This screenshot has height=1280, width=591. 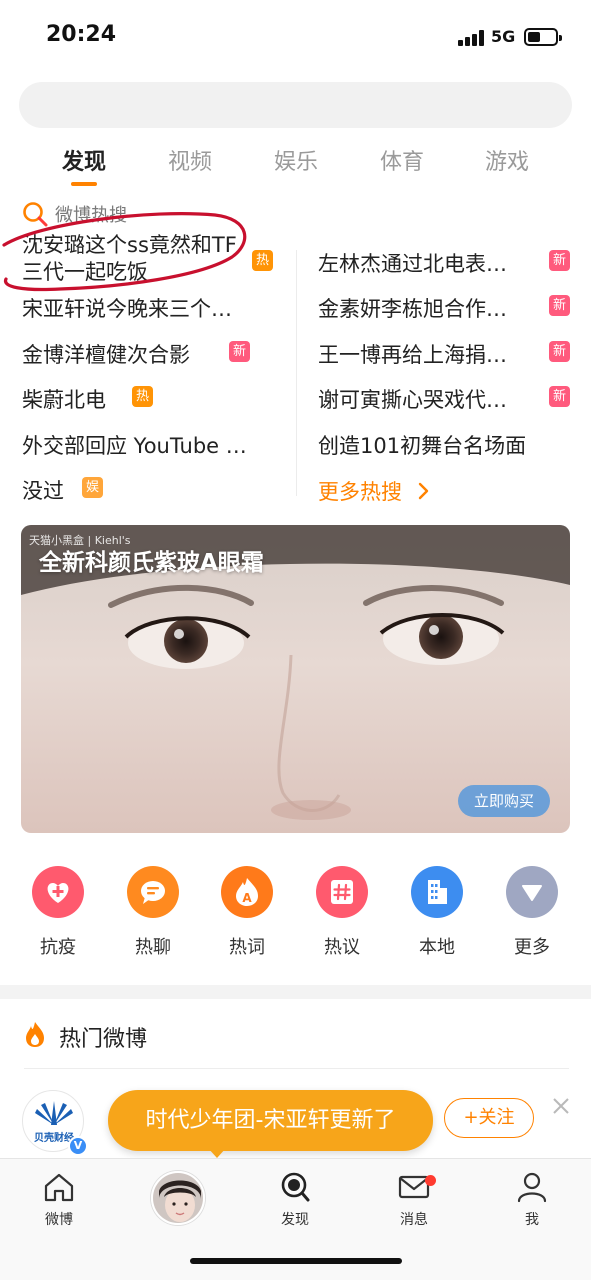 I want to click on active-tab-indicator, so click(x=84, y=184).